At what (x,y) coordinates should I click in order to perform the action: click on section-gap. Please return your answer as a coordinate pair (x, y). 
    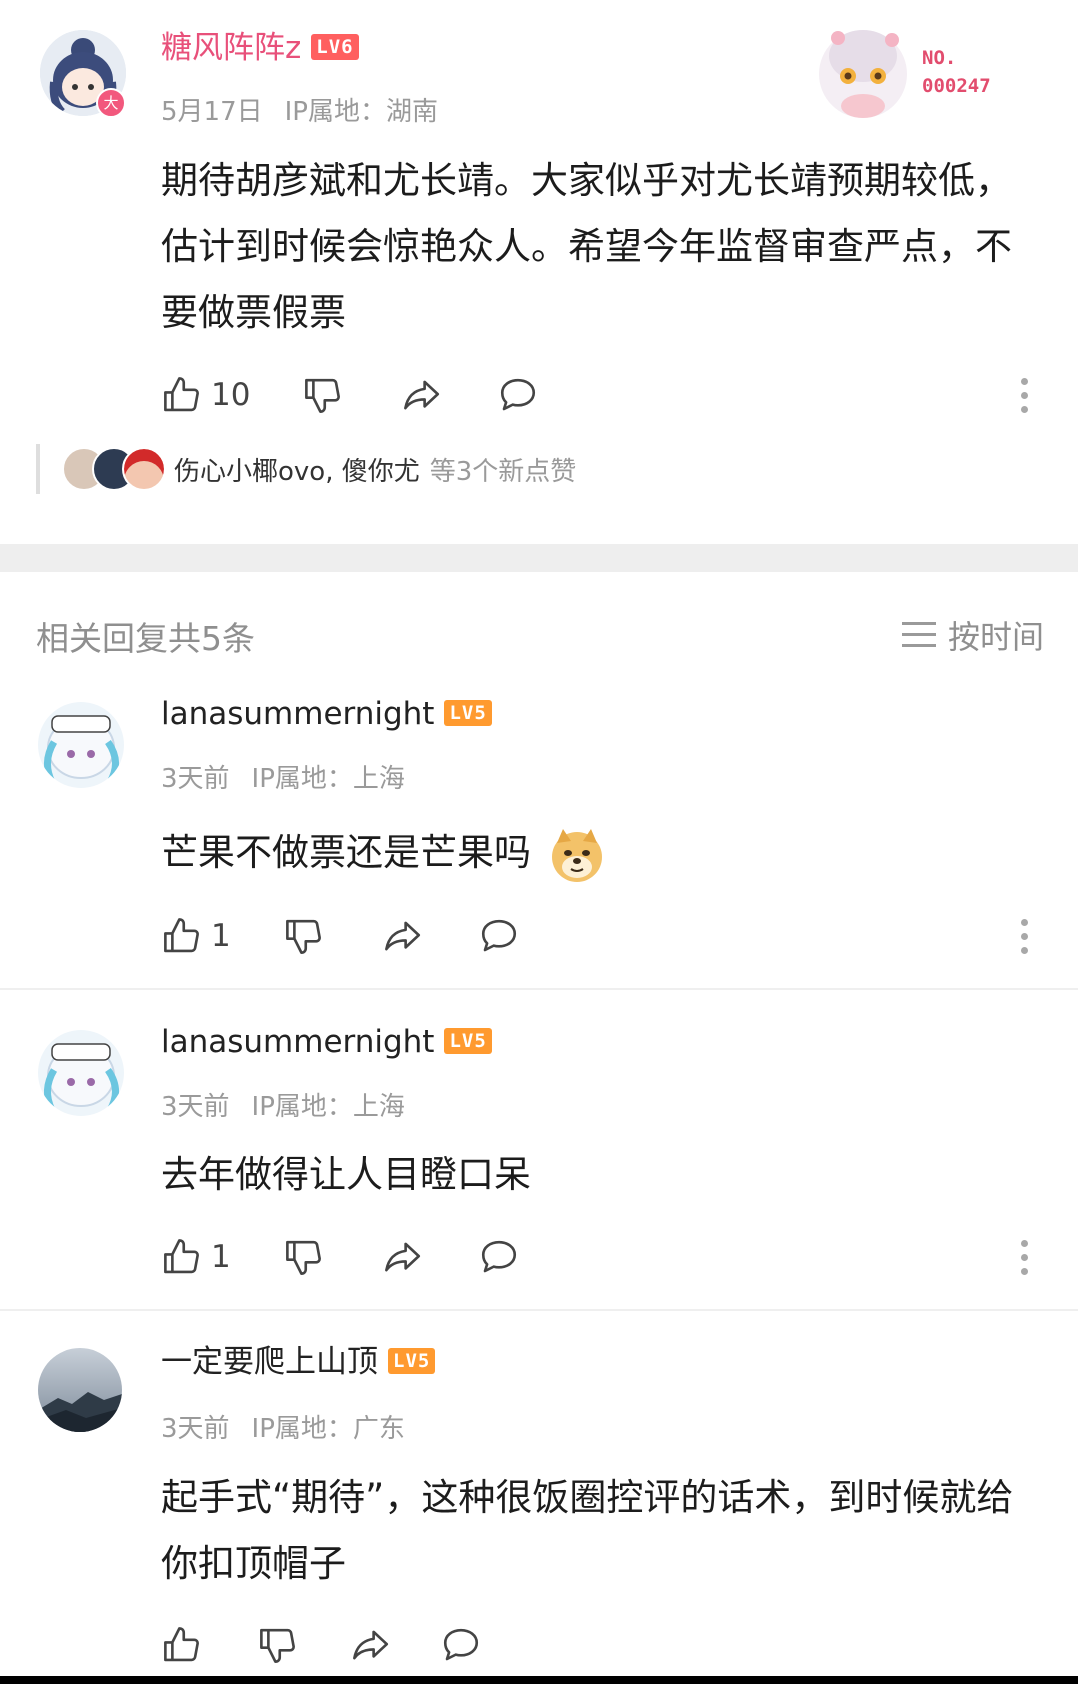
    Looking at the image, I should click on (539, 558).